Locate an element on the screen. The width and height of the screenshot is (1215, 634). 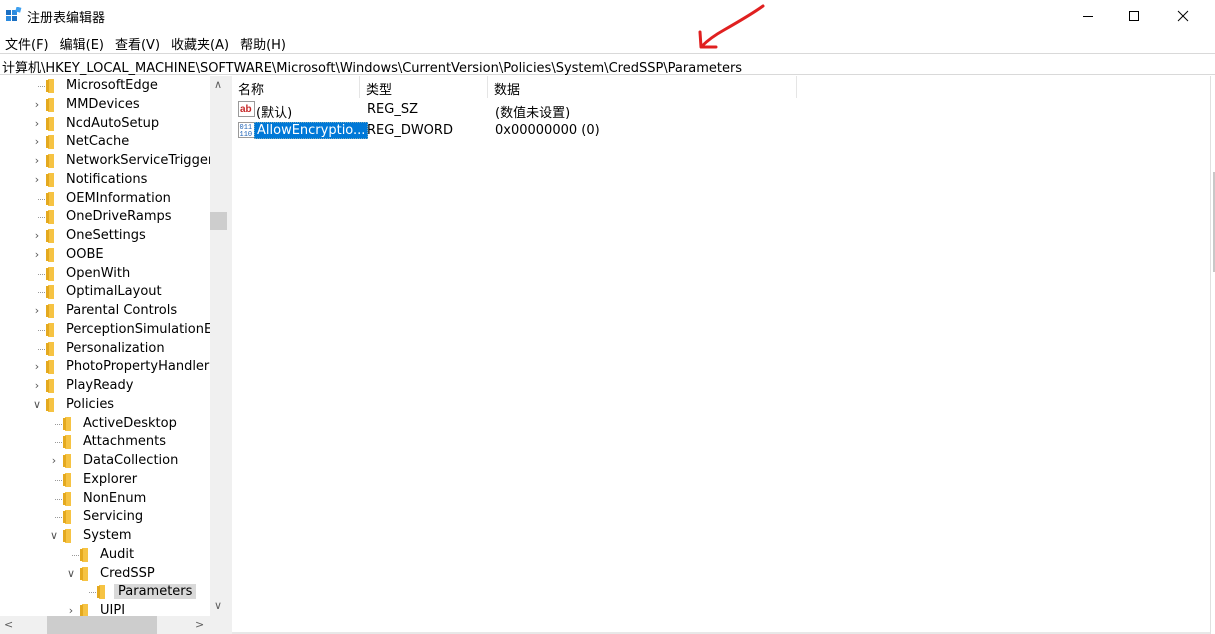
tree-item: Personalization is located at coordinates (105, 349).